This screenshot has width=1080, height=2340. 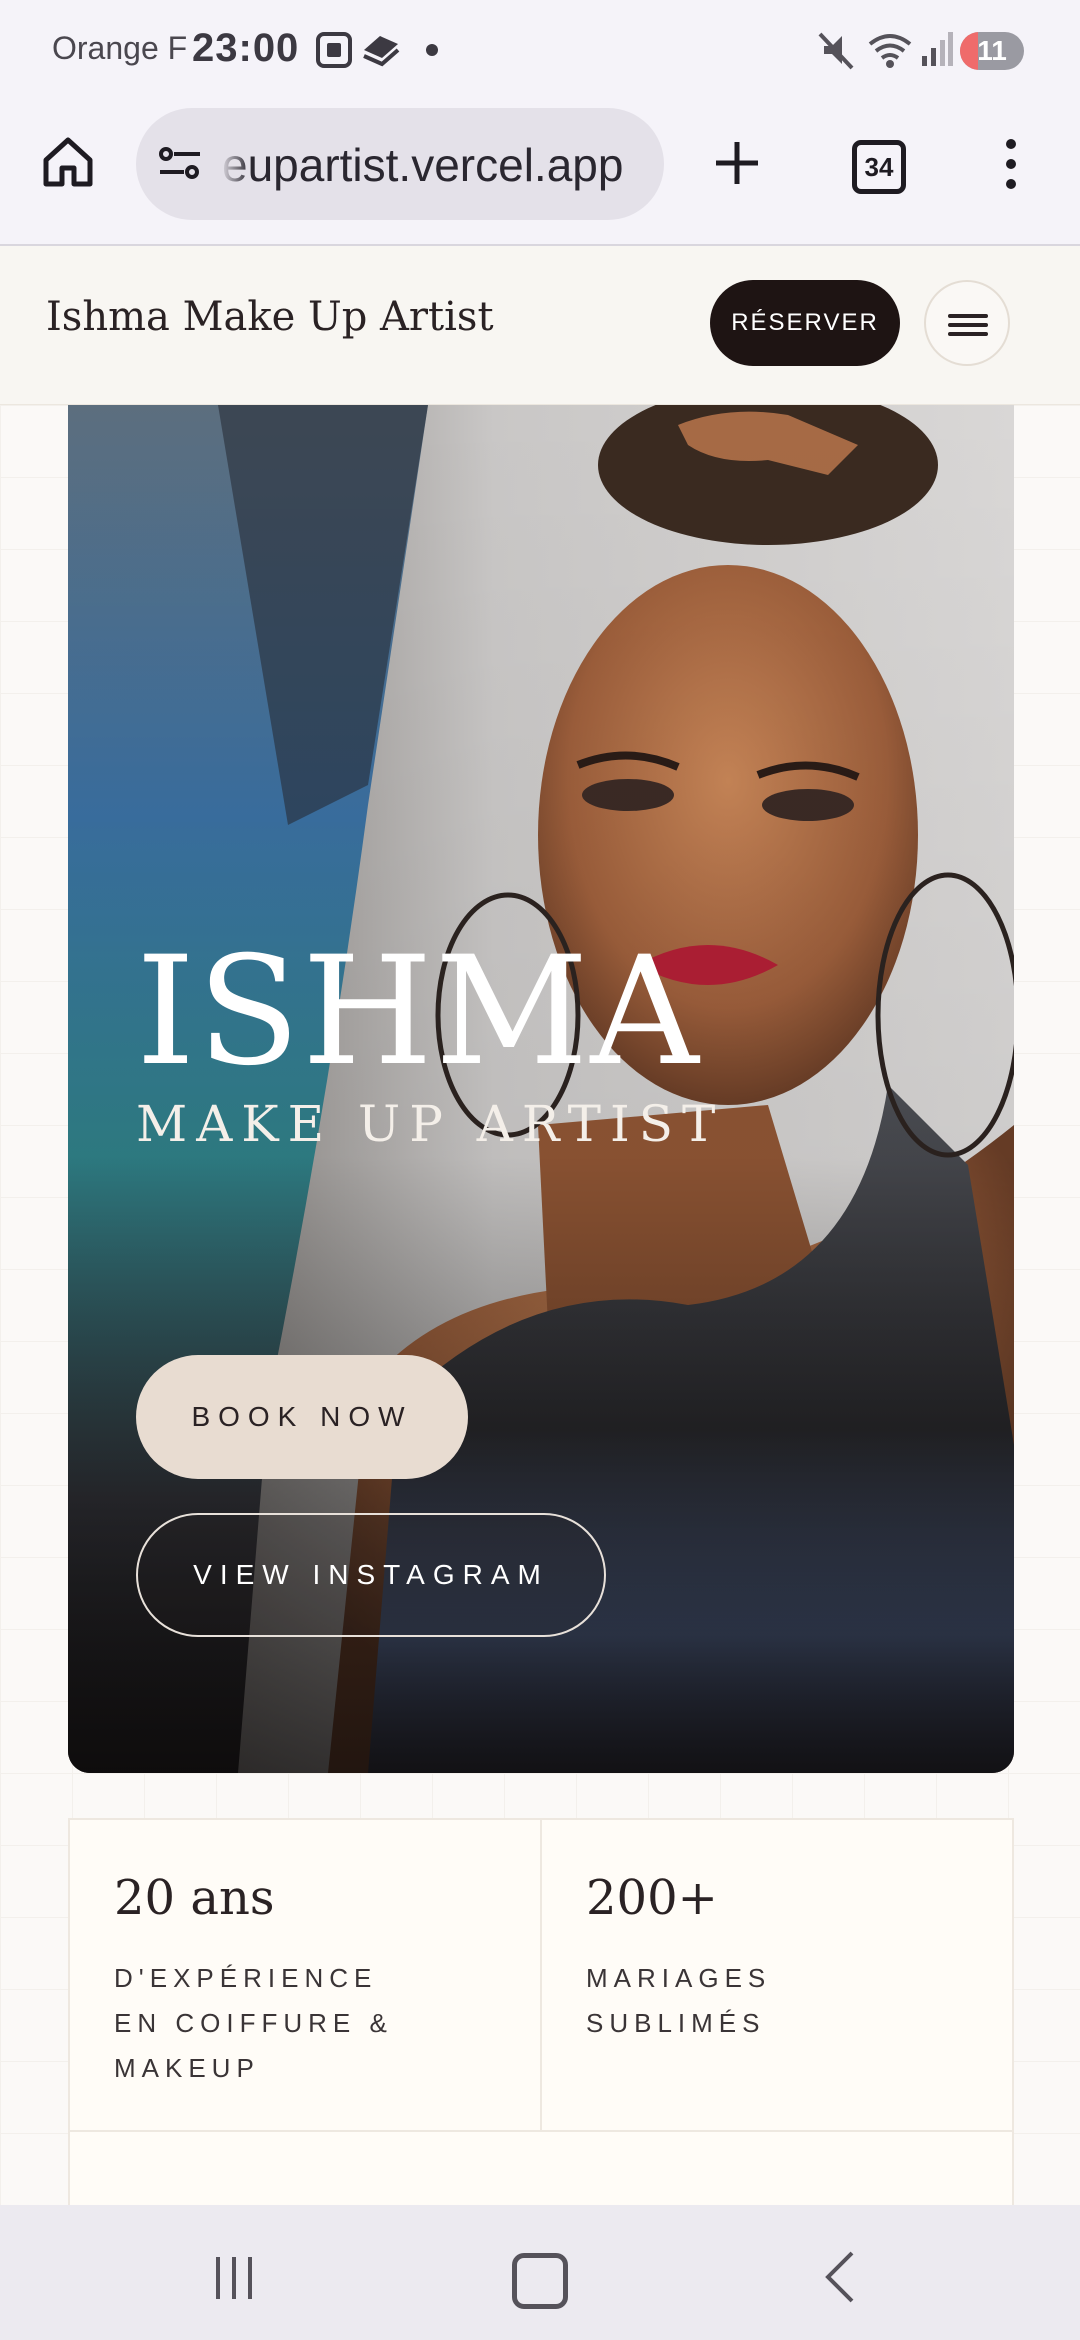 I want to click on status-time: 23:00, so click(x=246, y=48).